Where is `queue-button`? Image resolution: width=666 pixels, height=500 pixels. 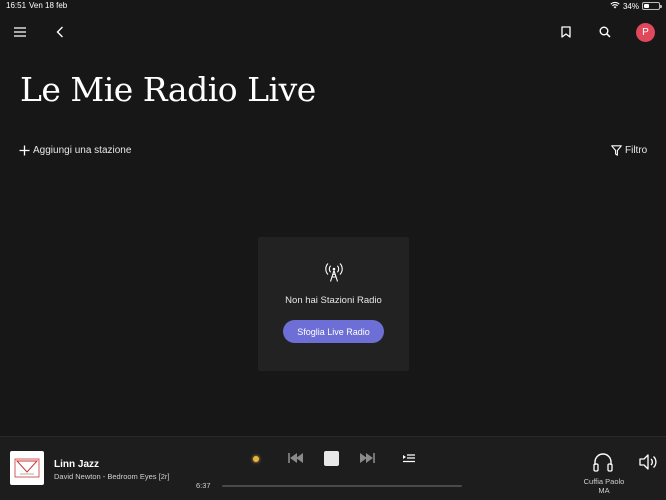 queue-button is located at coordinates (409, 458).